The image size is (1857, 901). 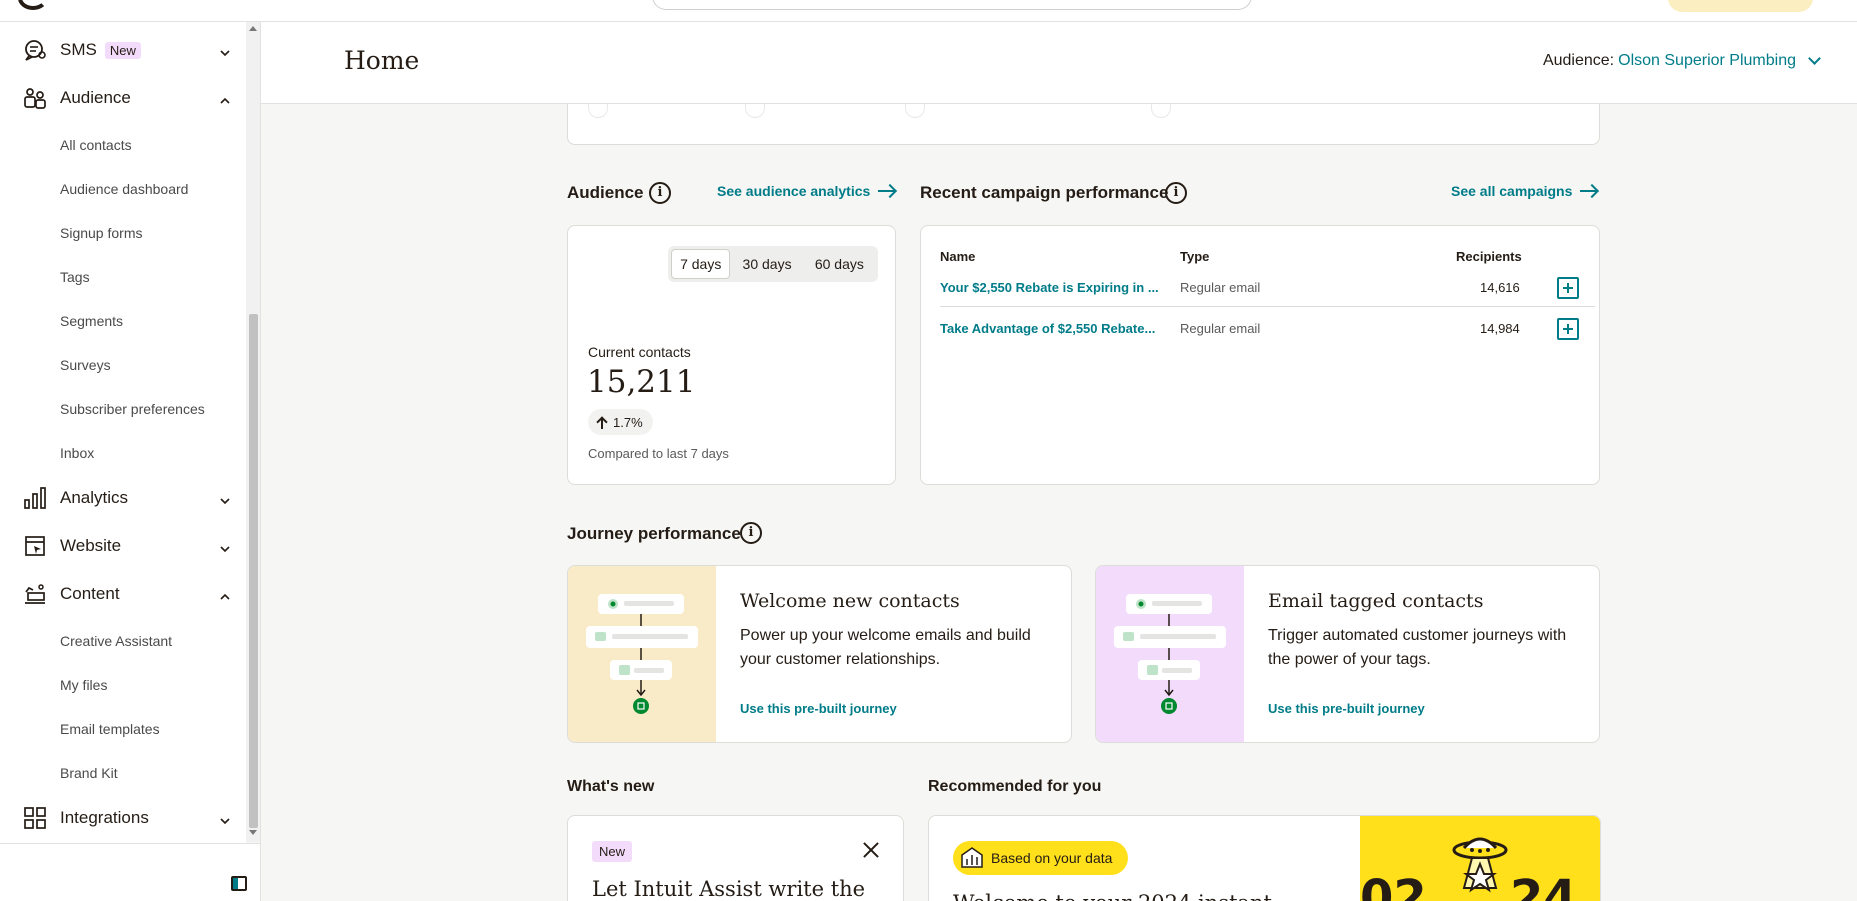 I want to click on see-audience-analytics-link: See audience analytics, so click(x=806, y=191).